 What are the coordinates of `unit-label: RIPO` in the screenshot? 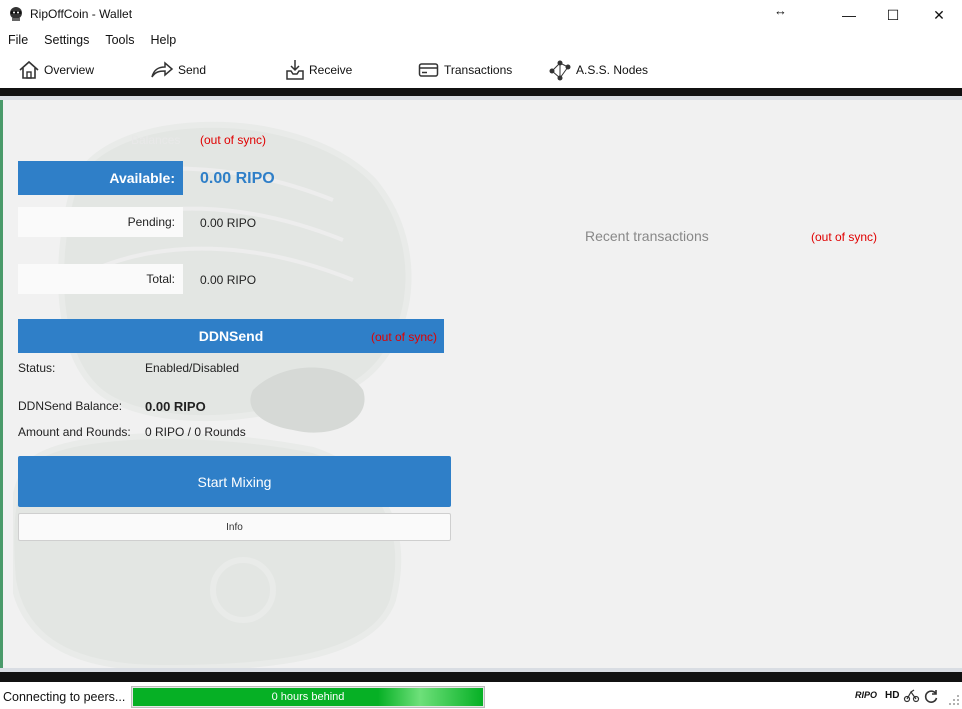 It's located at (866, 695).